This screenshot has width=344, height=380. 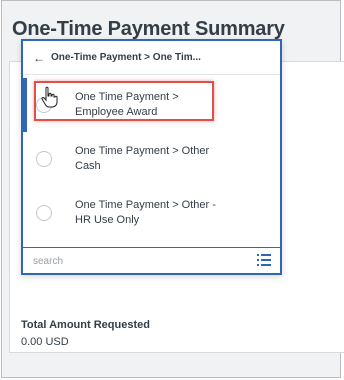 I want to click on option-other-hr-use-only: One Time Payment > Other - HR Use Only, so click(x=151, y=213).